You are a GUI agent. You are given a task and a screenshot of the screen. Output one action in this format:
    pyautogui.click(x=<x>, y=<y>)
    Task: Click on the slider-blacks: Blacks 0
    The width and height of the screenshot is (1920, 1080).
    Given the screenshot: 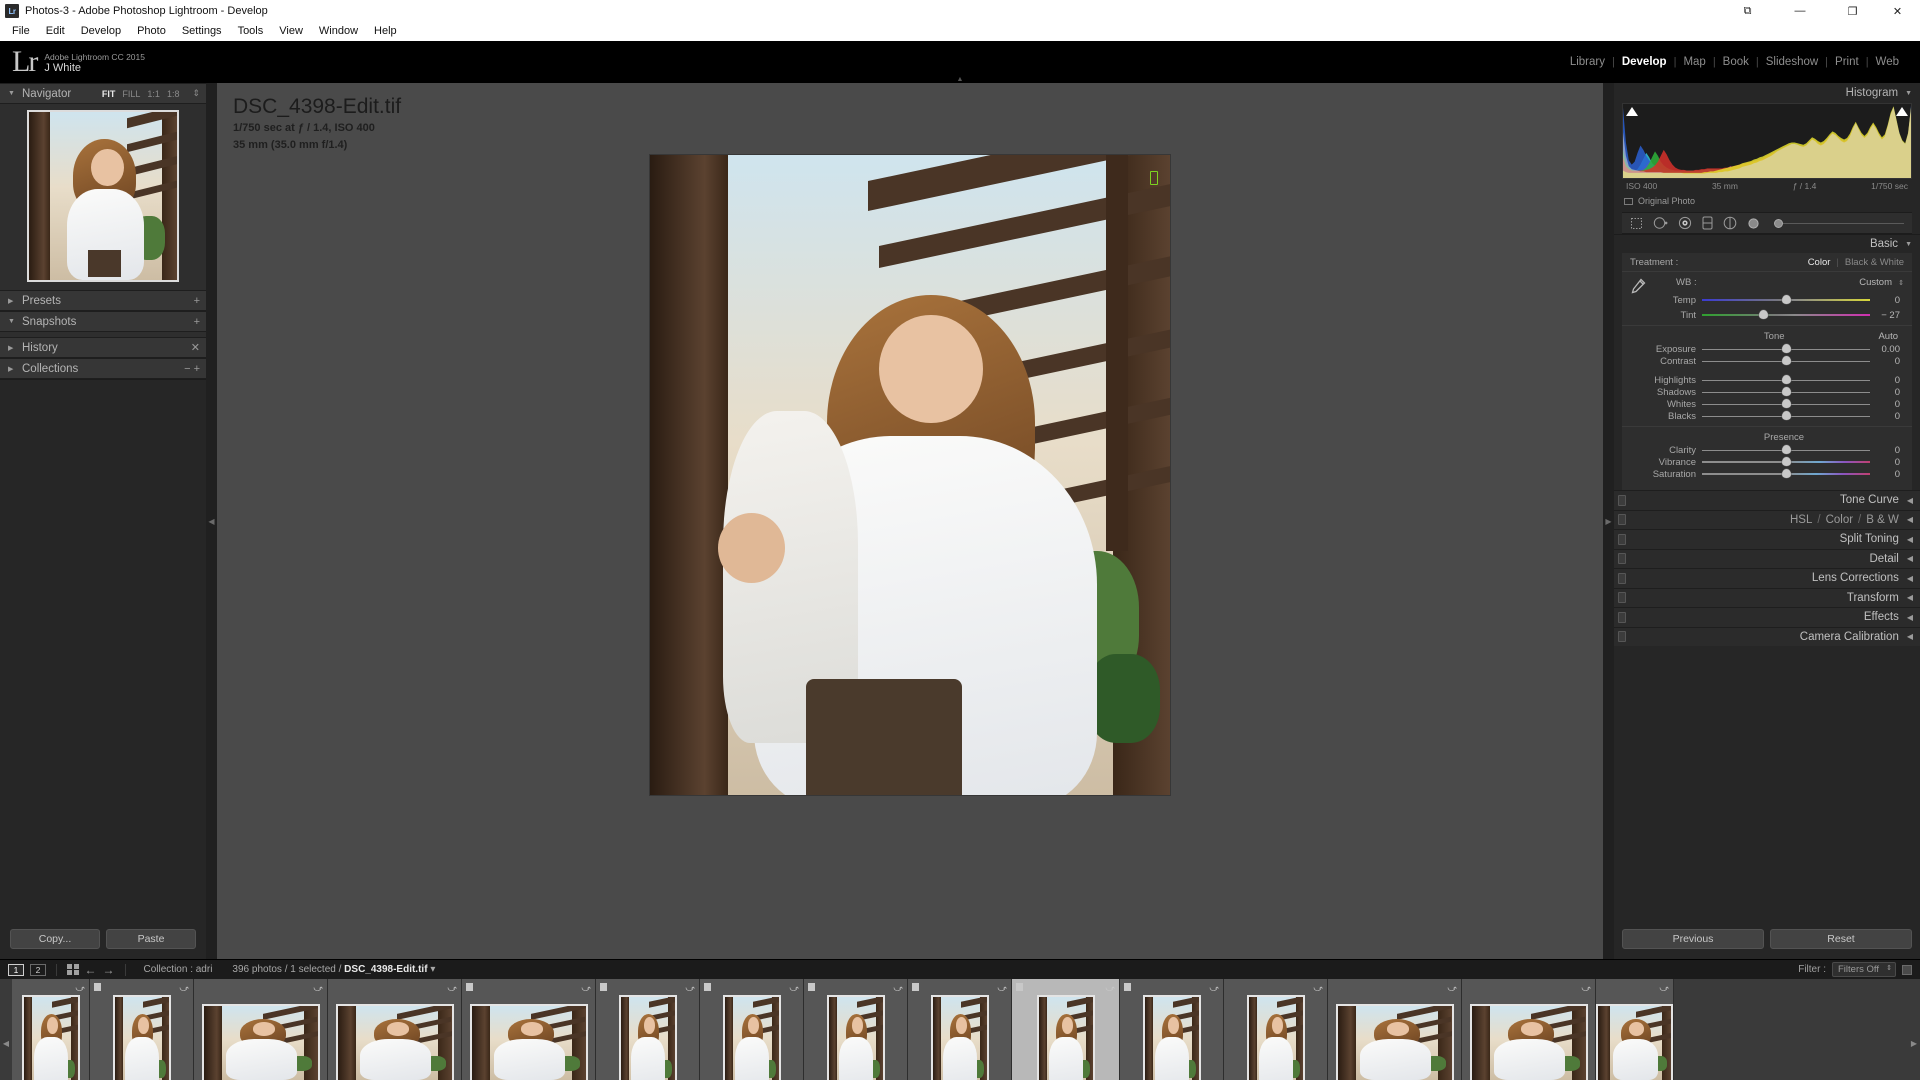 What is the action you would take?
    pyautogui.click(x=1767, y=416)
    